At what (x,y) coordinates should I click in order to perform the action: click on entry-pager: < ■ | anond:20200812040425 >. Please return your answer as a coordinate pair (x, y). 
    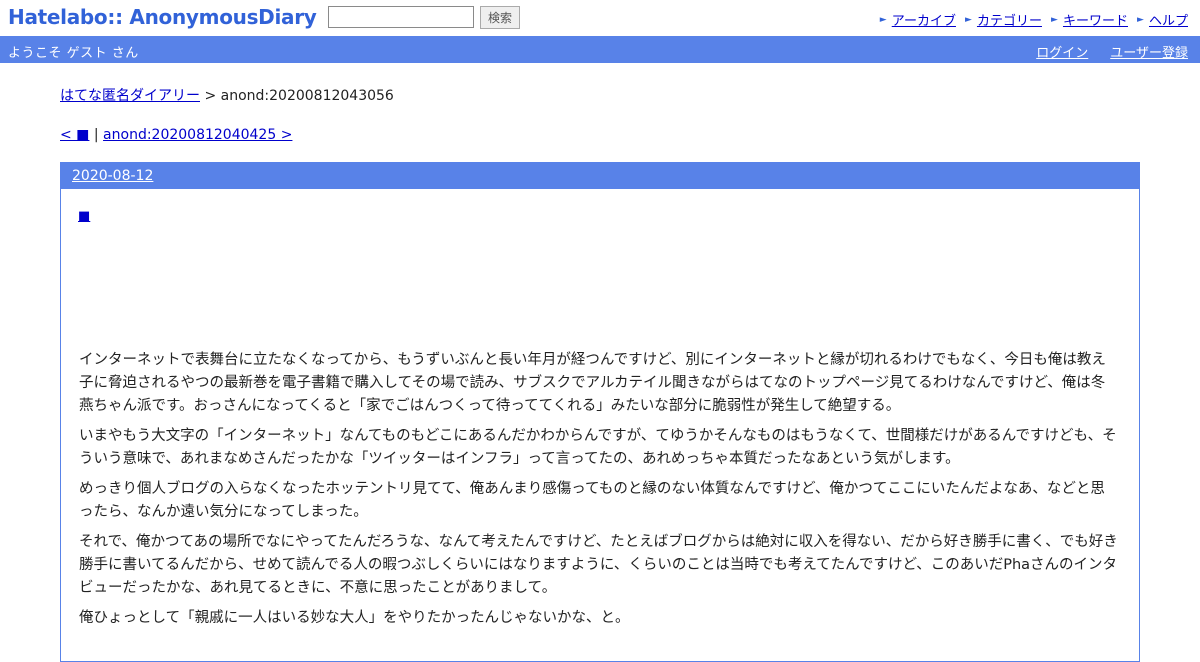
    Looking at the image, I should click on (176, 135).